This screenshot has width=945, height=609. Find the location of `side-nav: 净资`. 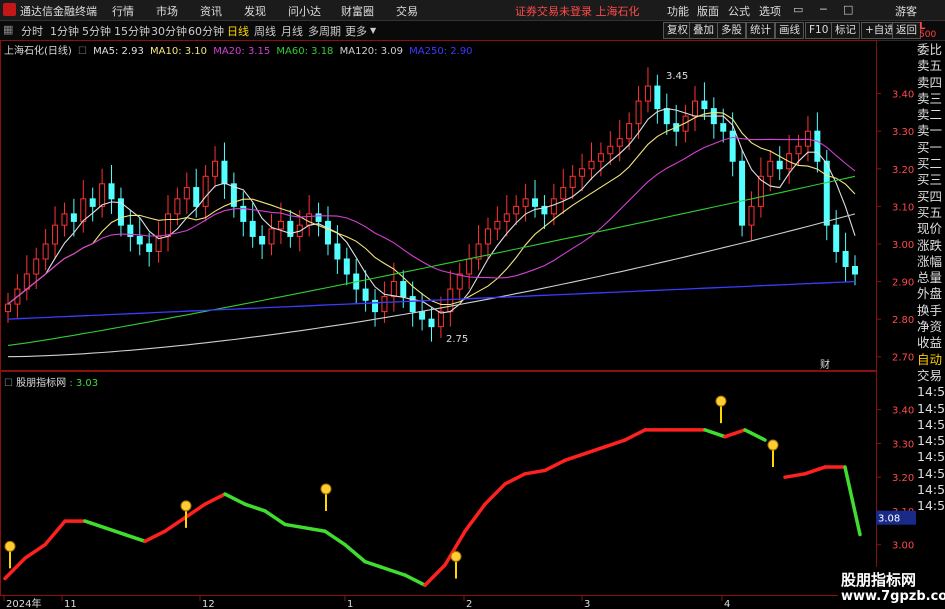

side-nav: 净资 is located at coordinates (931, 327).